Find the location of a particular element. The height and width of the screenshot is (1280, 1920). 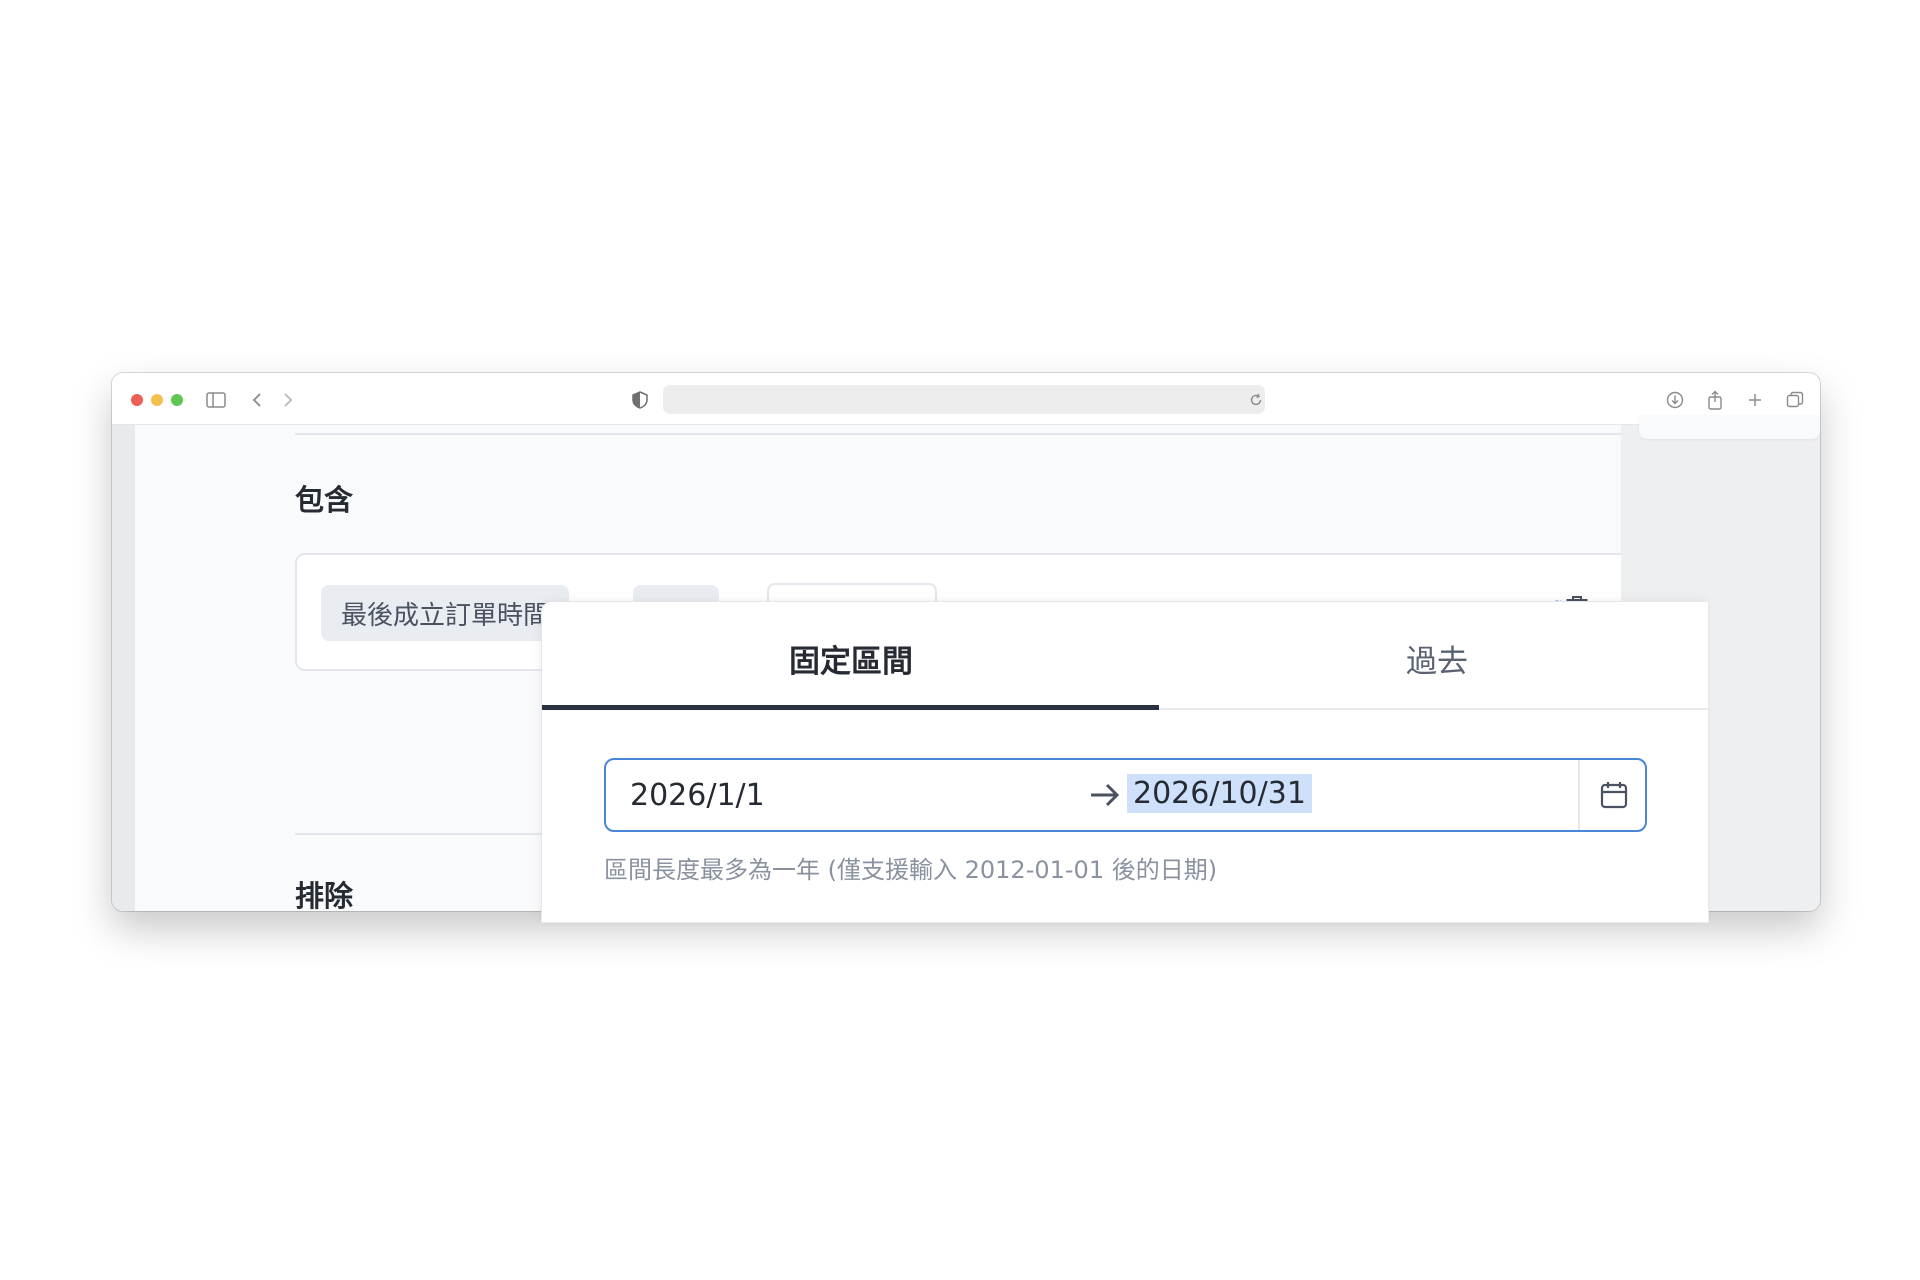

zoom-window-button is located at coordinates (177, 400).